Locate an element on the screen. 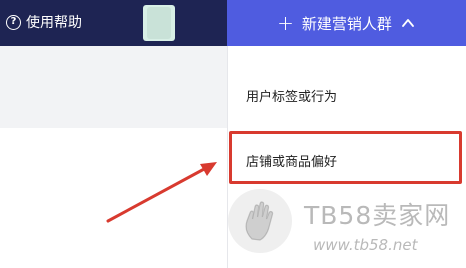 This screenshot has height=268, width=466. question-circle-icon: ? is located at coordinates (13, 22).